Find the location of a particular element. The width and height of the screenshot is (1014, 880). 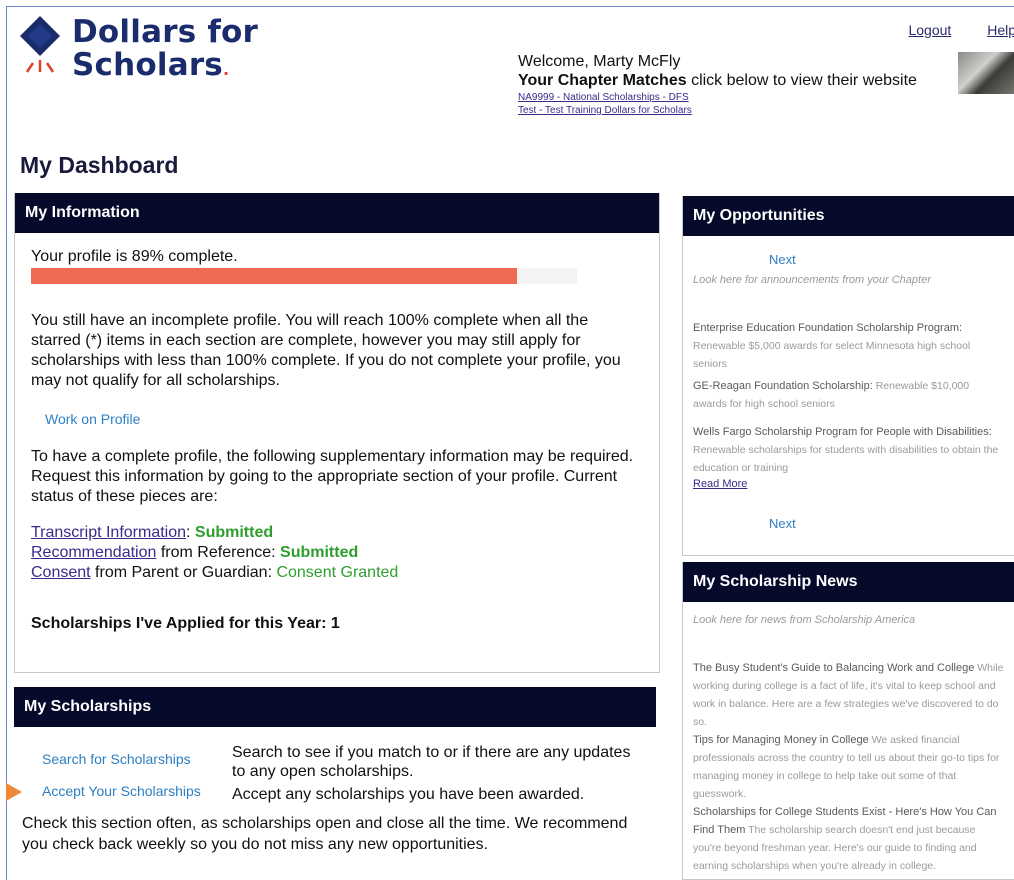

accept-scholarships-link: Accept Your Scholarships is located at coordinates (121, 791).